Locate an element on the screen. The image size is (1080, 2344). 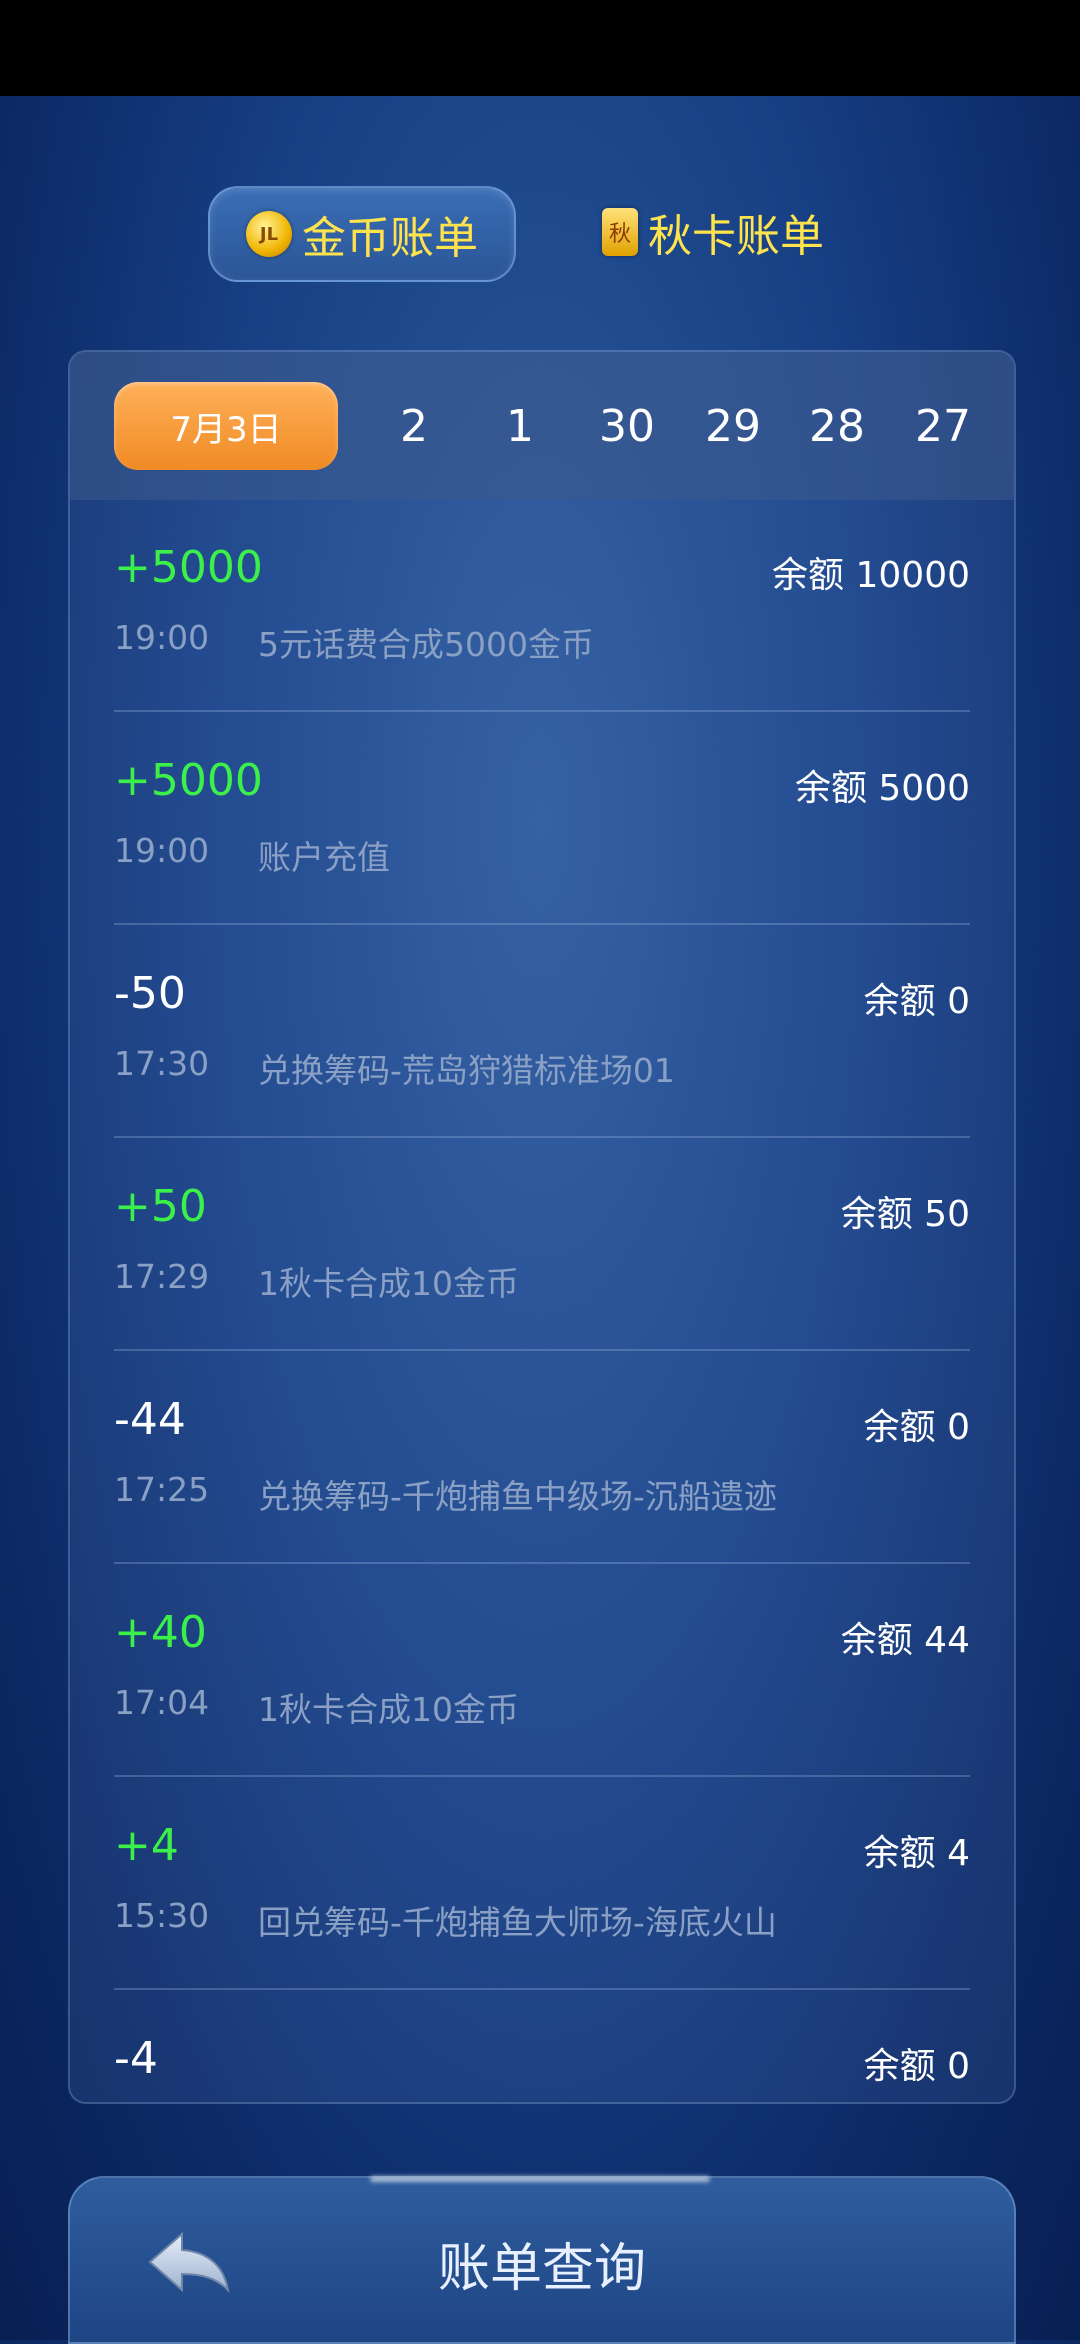
record-time: 17:04 is located at coordinates (162, 1702).